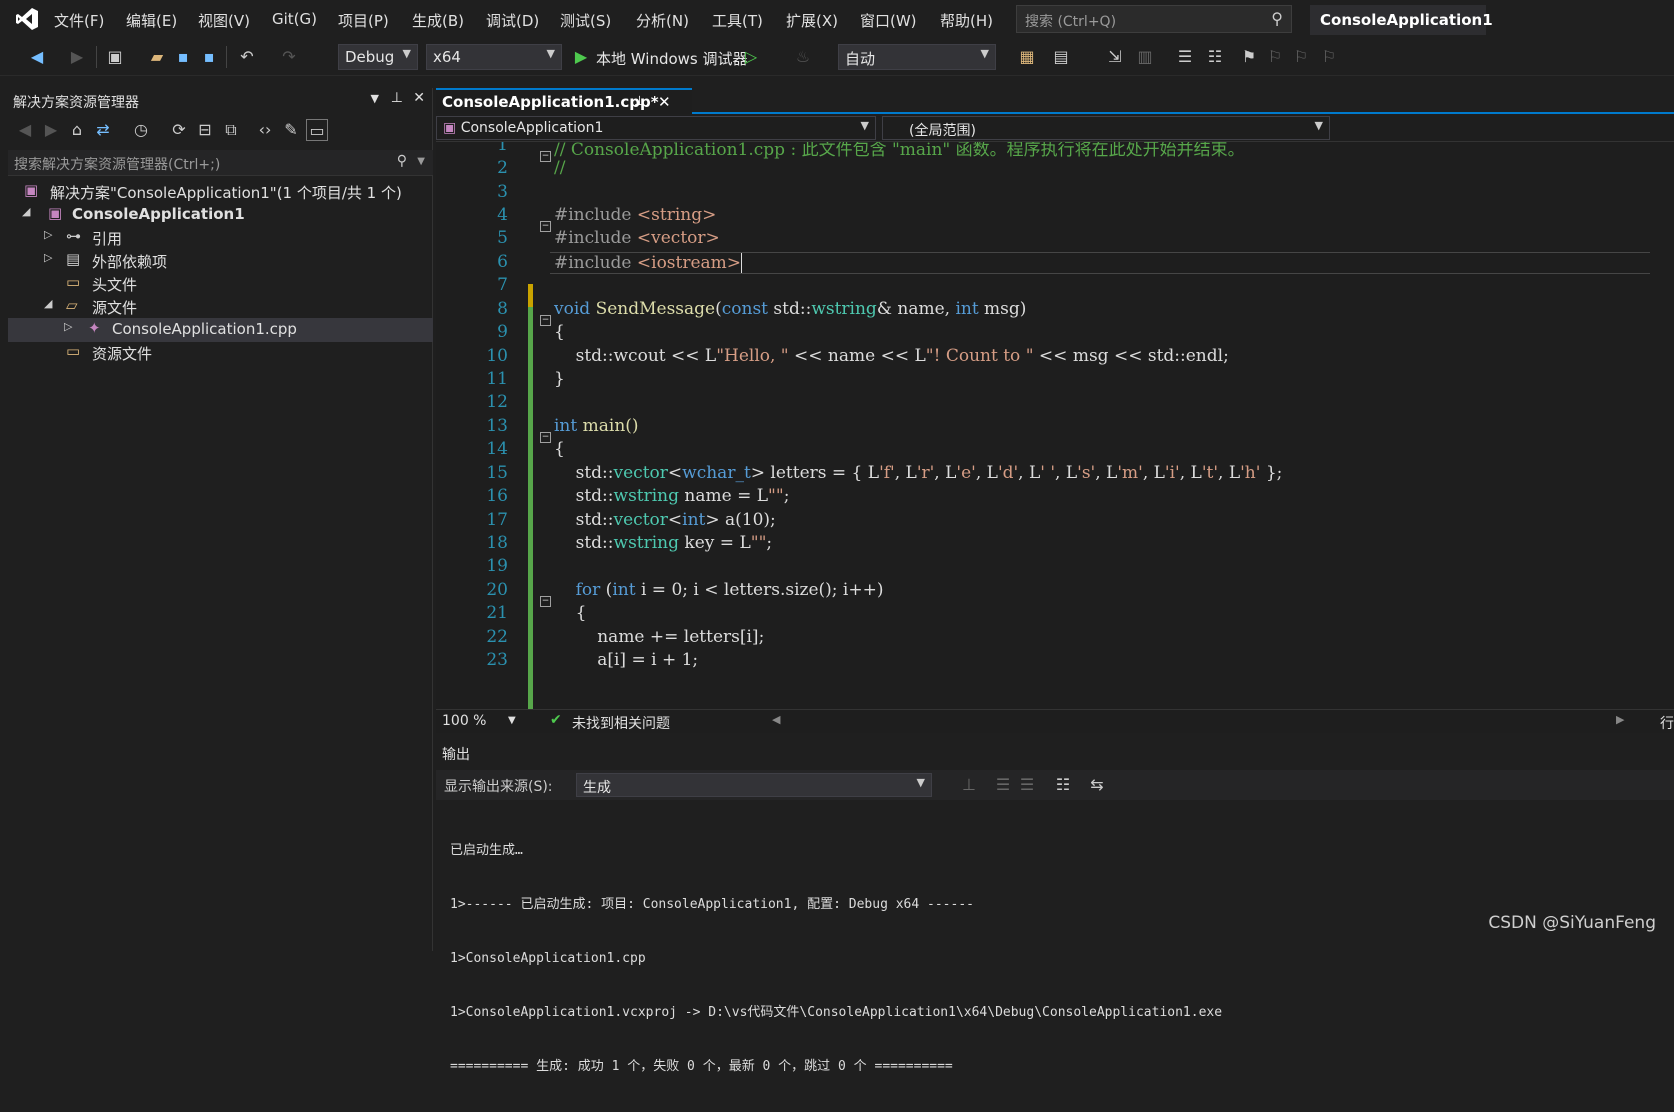  I want to click on menu-file: 文件(F), so click(79, 20).